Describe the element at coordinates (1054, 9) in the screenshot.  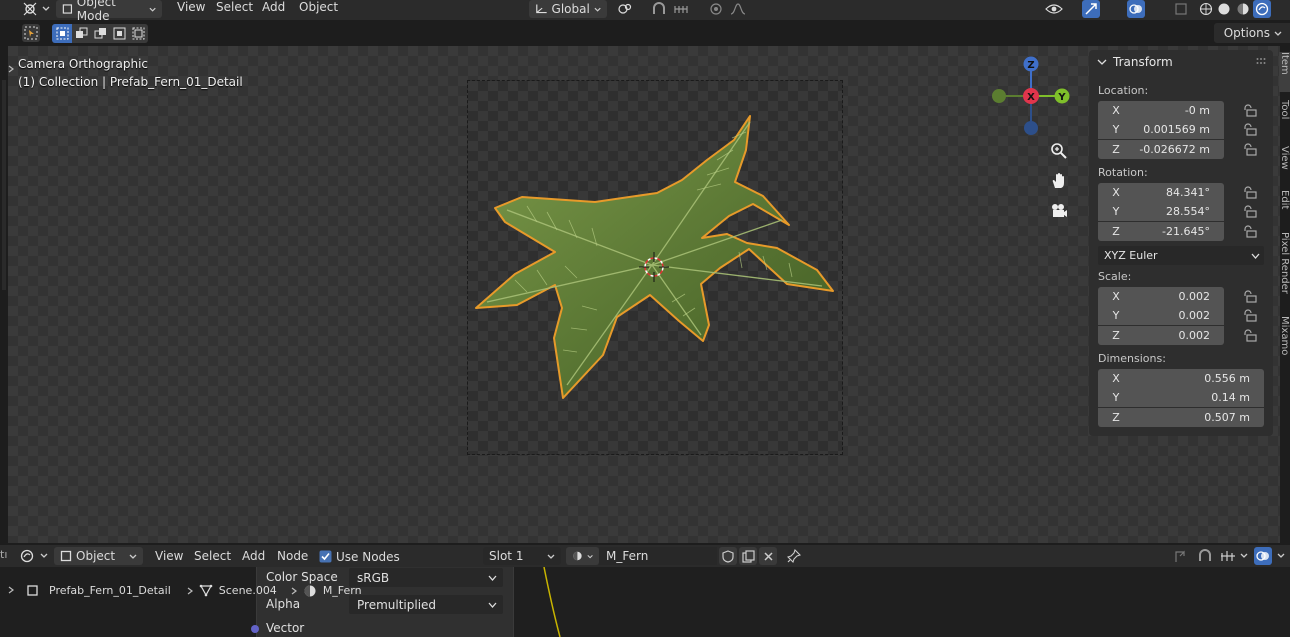
I see `visibility-icon` at that location.